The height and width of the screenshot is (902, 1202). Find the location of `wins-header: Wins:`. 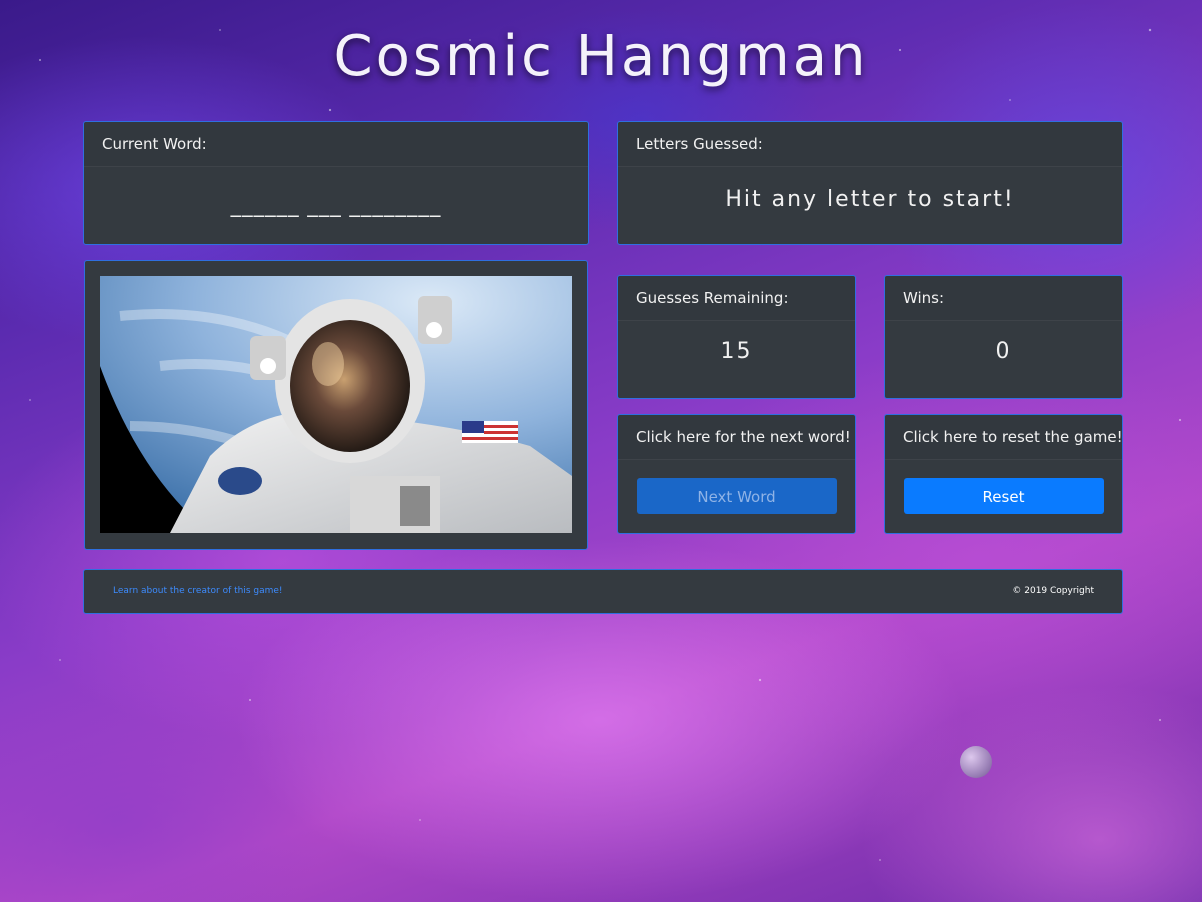

wins-header: Wins: is located at coordinates (1003, 298).